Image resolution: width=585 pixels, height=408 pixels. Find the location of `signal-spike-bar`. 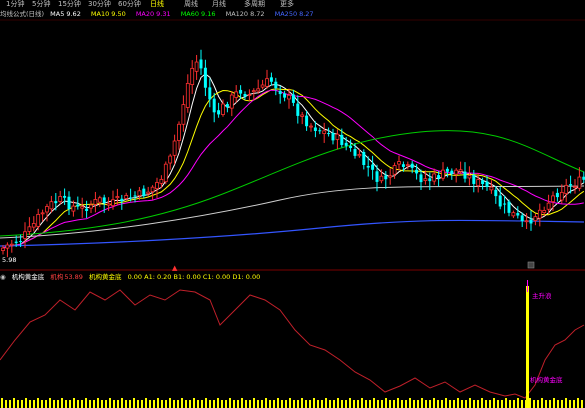

signal-spike-bar is located at coordinates (527, 347).